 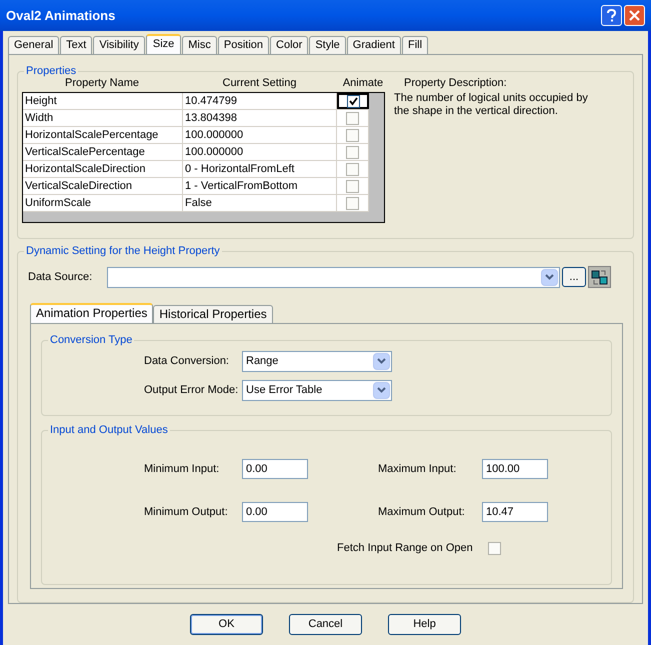 I want to click on field-label: Maximum Input:, so click(x=417, y=469).